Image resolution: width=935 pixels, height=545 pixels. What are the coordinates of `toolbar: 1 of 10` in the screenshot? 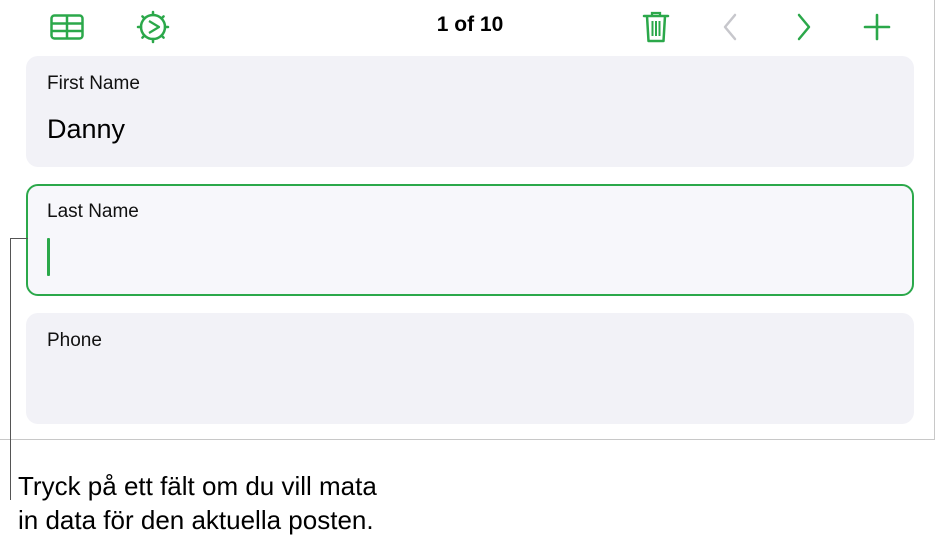 It's located at (467, 26).